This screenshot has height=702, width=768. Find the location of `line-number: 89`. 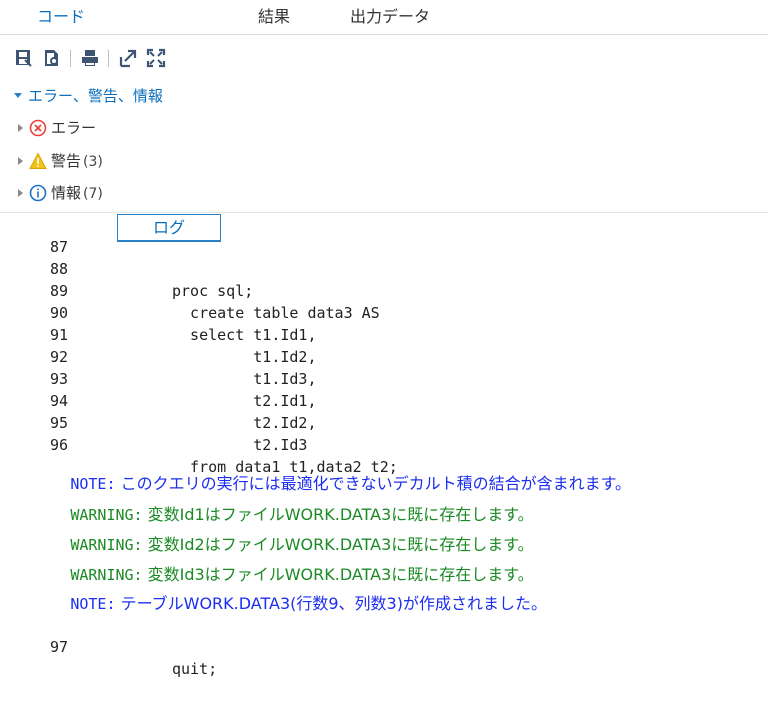

line-number: 89 is located at coordinates (59, 291).